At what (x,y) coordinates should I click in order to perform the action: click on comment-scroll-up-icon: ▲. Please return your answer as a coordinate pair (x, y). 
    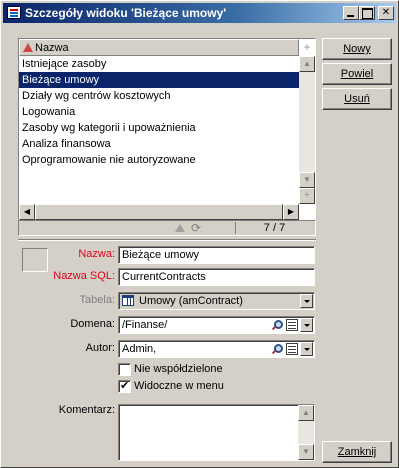
    Looking at the image, I should click on (306, 413).